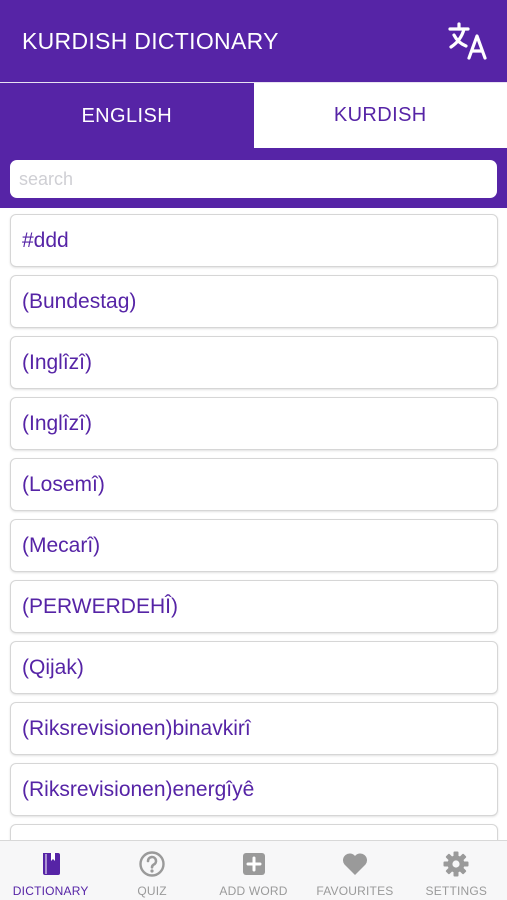 This screenshot has height=900, width=507. What do you see at coordinates (127, 116) in the screenshot?
I see `tab-english: ENGLISH` at bounding box center [127, 116].